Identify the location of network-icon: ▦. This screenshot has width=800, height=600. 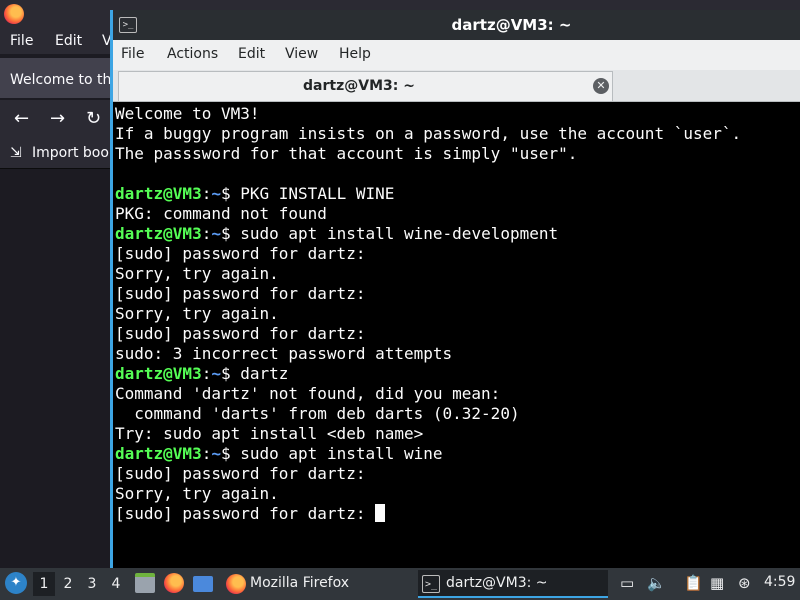
(717, 583).